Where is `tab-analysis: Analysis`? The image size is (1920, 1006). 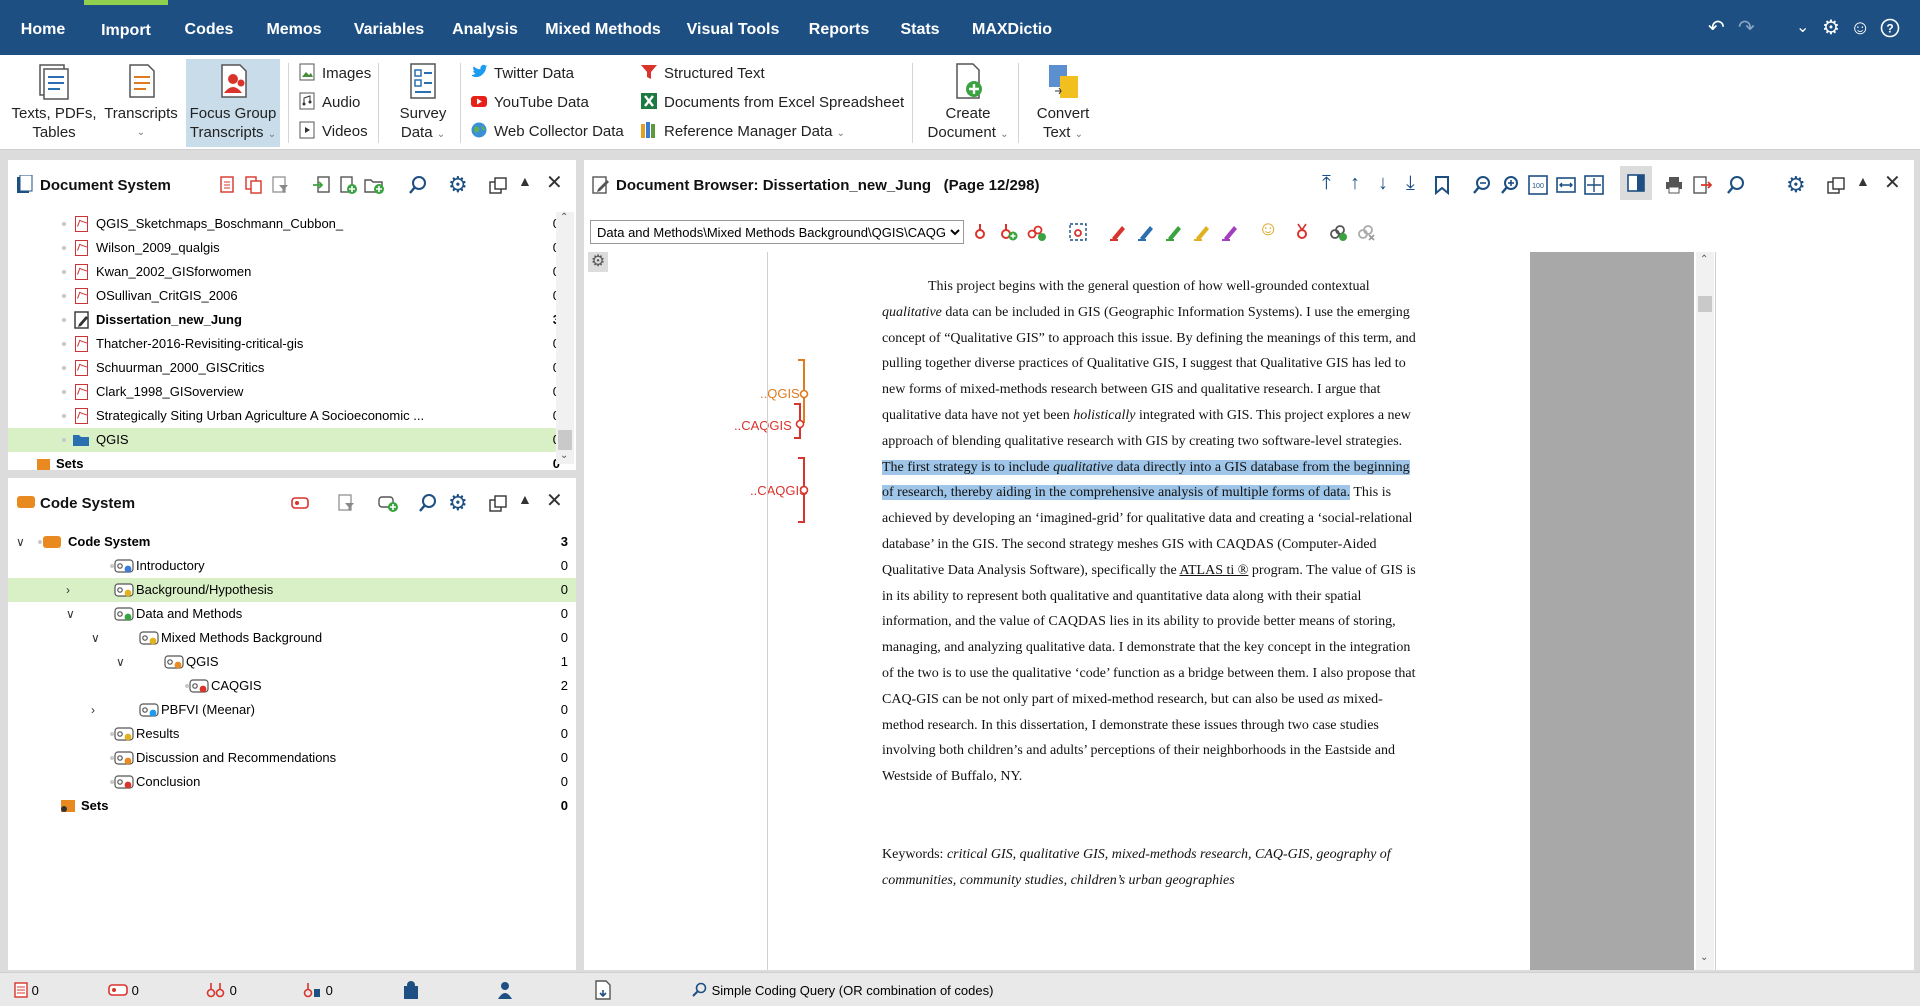 tab-analysis: Analysis is located at coordinates (485, 27).